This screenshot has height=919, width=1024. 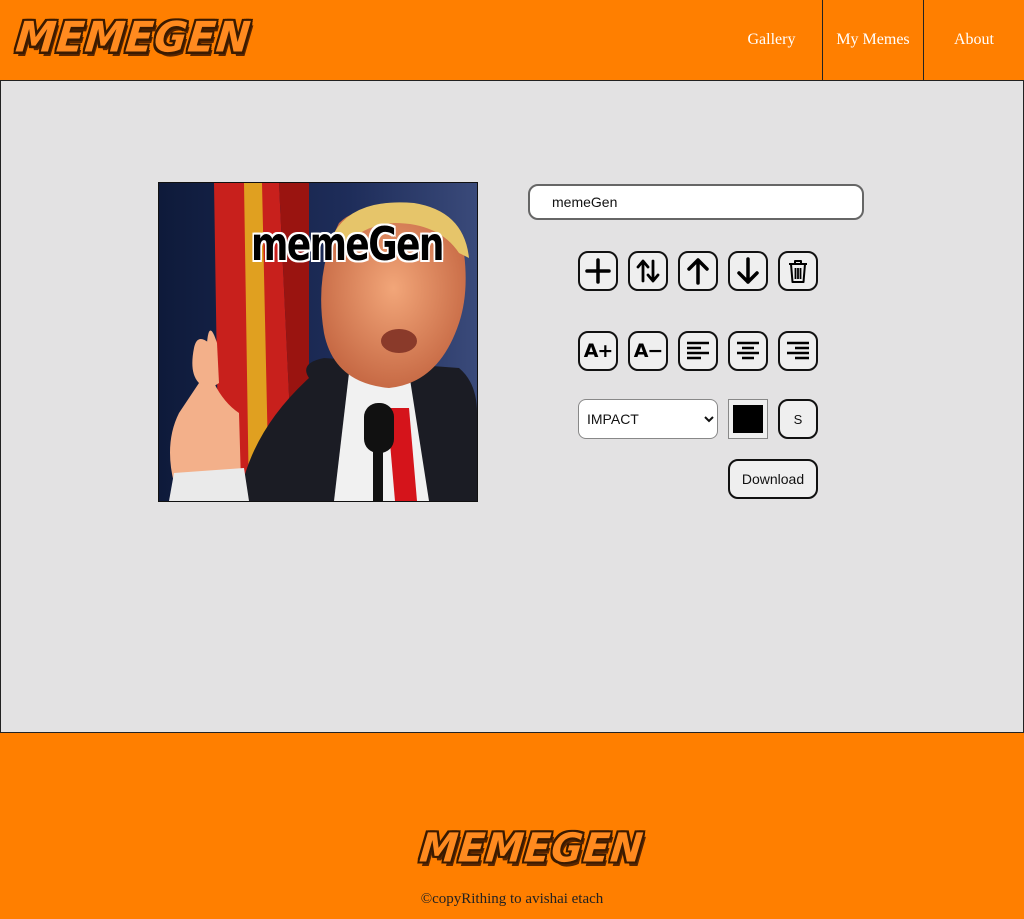 I want to click on footer-logo: MEMEGEN, so click(x=531, y=848).